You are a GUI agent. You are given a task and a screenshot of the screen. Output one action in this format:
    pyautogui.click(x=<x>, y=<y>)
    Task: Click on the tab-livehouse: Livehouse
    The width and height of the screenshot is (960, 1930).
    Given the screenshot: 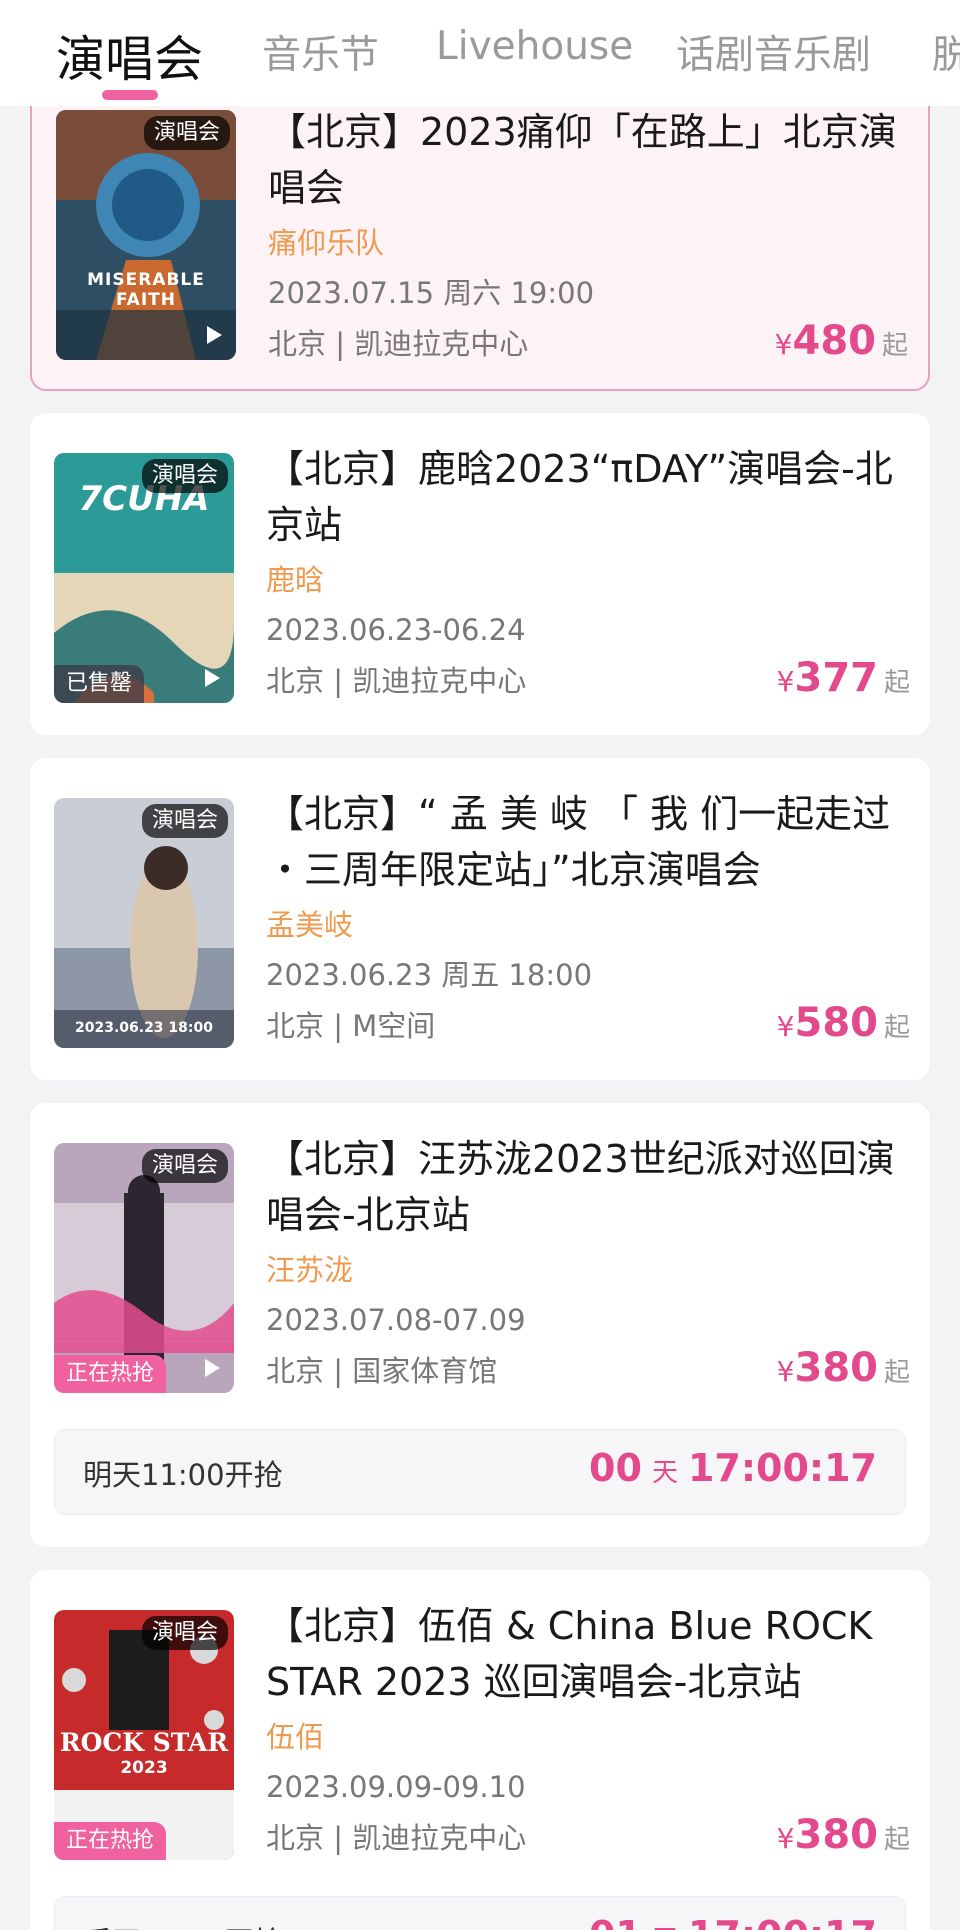 What is the action you would take?
    pyautogui.click(x=534, y=46)
    